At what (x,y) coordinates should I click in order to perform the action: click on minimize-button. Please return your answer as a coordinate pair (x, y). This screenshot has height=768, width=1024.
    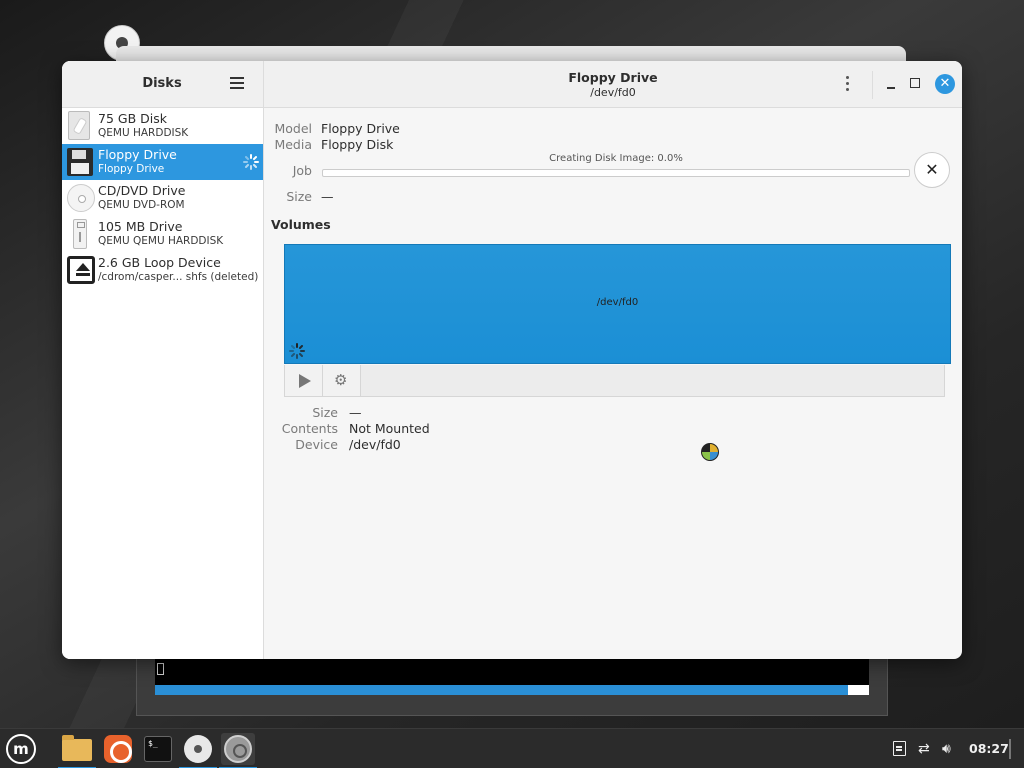
    Looking at the image, I should click on (891, 84).